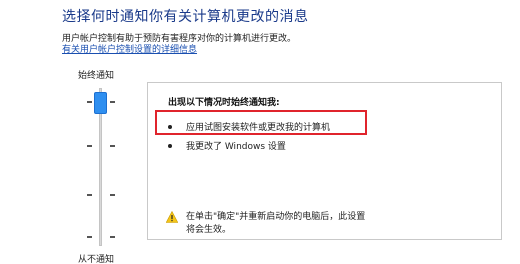 The image size is (520, 264). I want to click on bullet-icon, so click(170, 145).